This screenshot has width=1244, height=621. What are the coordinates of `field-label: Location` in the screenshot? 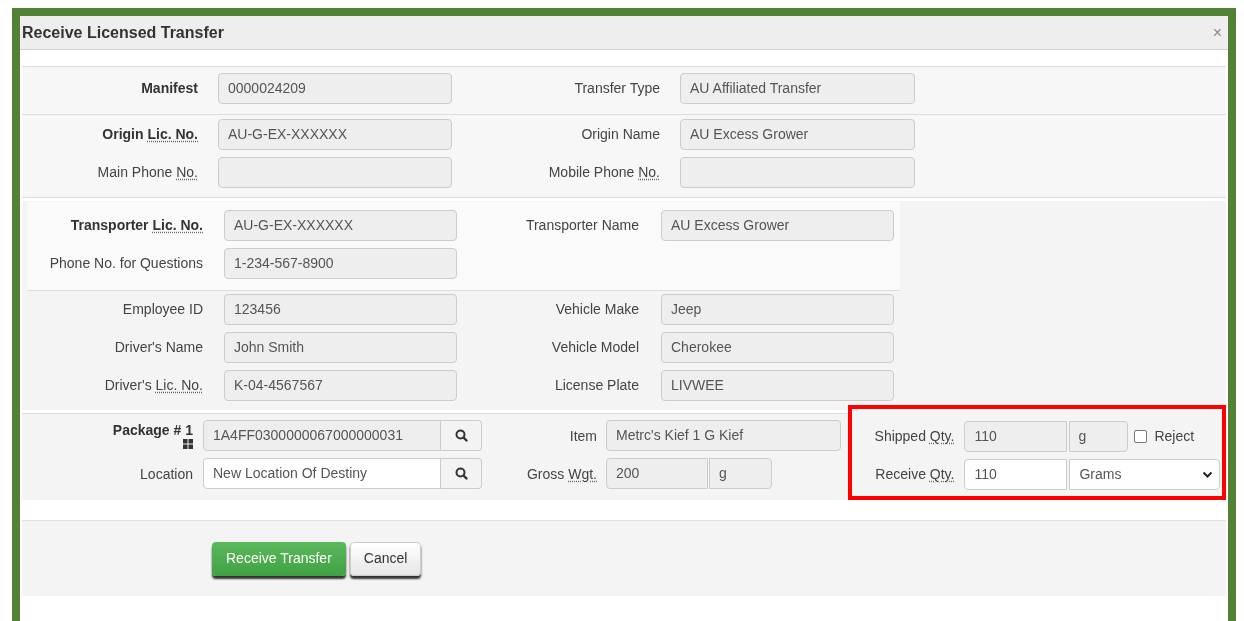 It's located at (166, 473).